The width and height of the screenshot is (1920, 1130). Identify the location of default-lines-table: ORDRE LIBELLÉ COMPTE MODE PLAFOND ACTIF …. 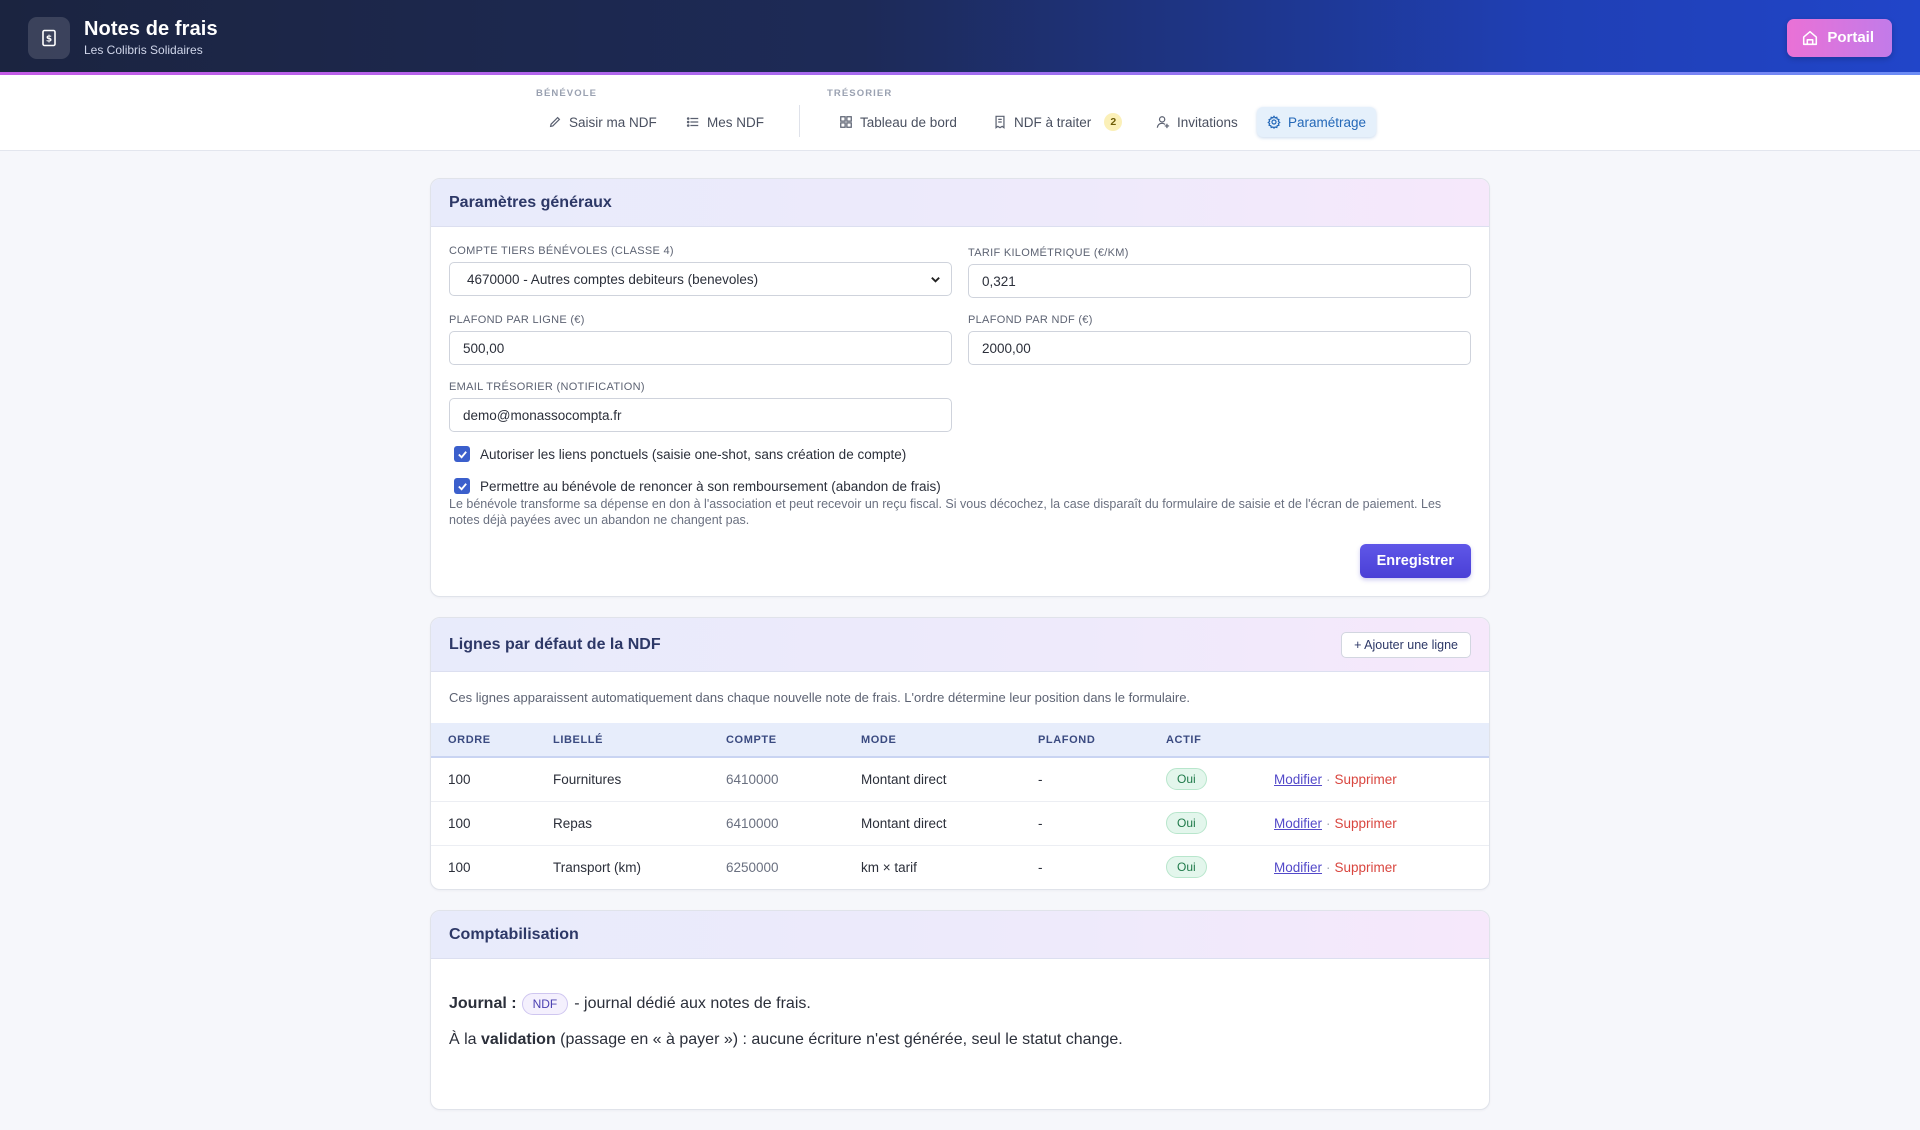
(960, 806).